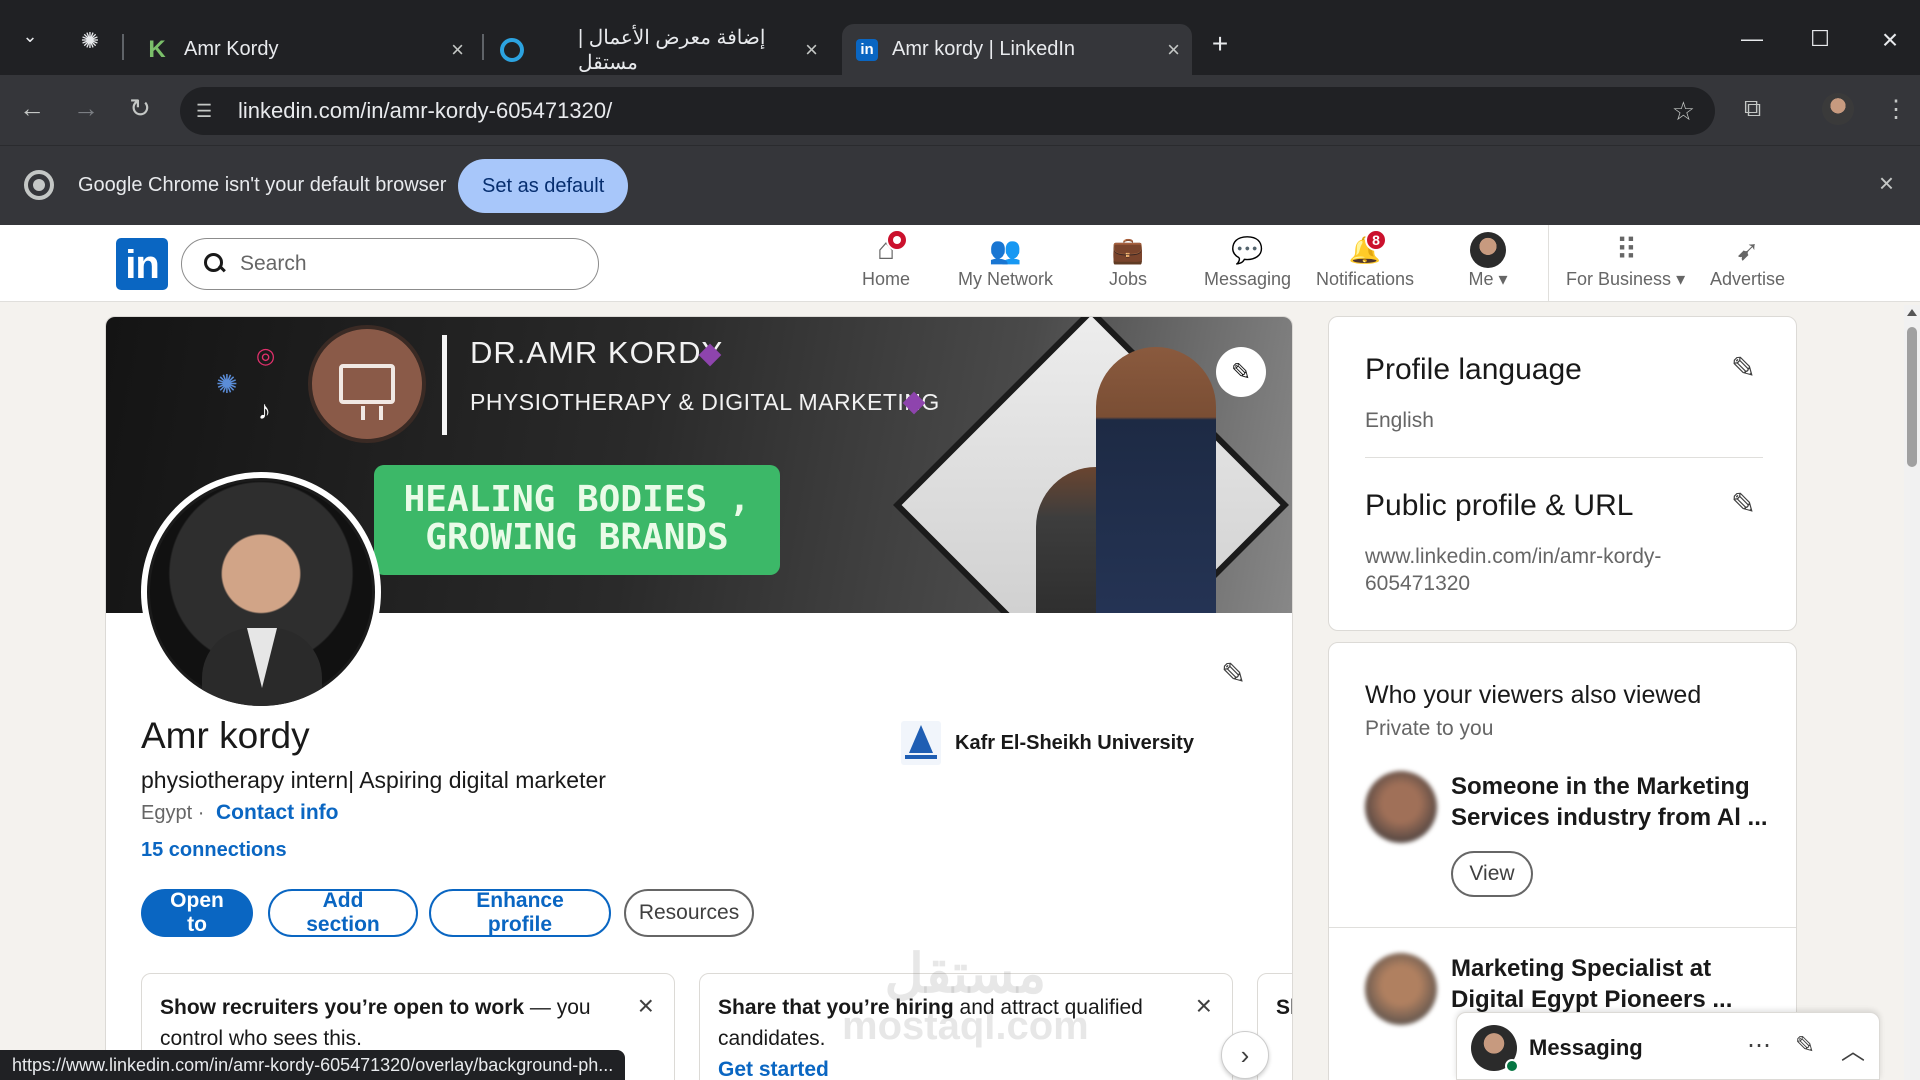 Image resolution: width=1920 pixels, height=1080 pixels. What do you see at coordinates (1747, 250) in the screenshot?
I see `compass-icon: ➹` at bounding box center [1747, 250].